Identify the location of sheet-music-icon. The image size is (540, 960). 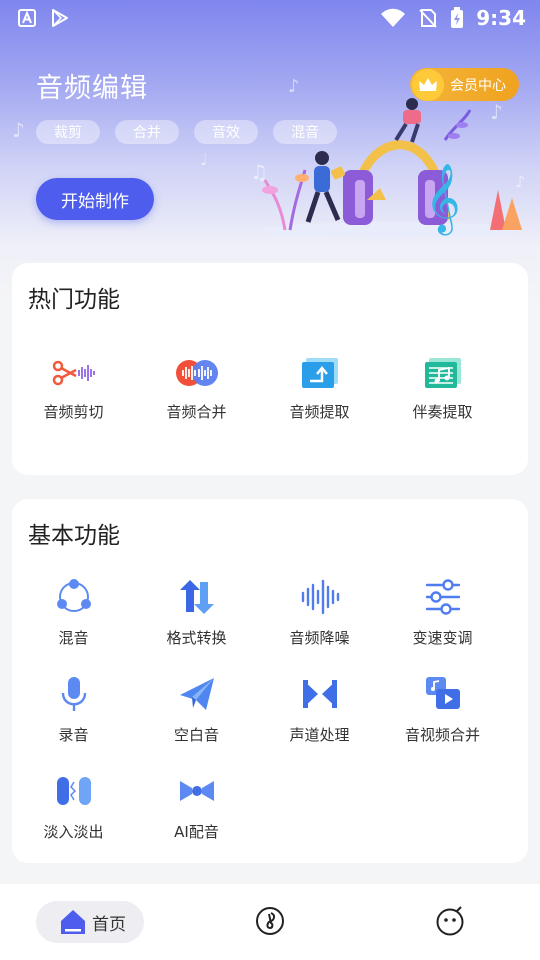
(443, 373).